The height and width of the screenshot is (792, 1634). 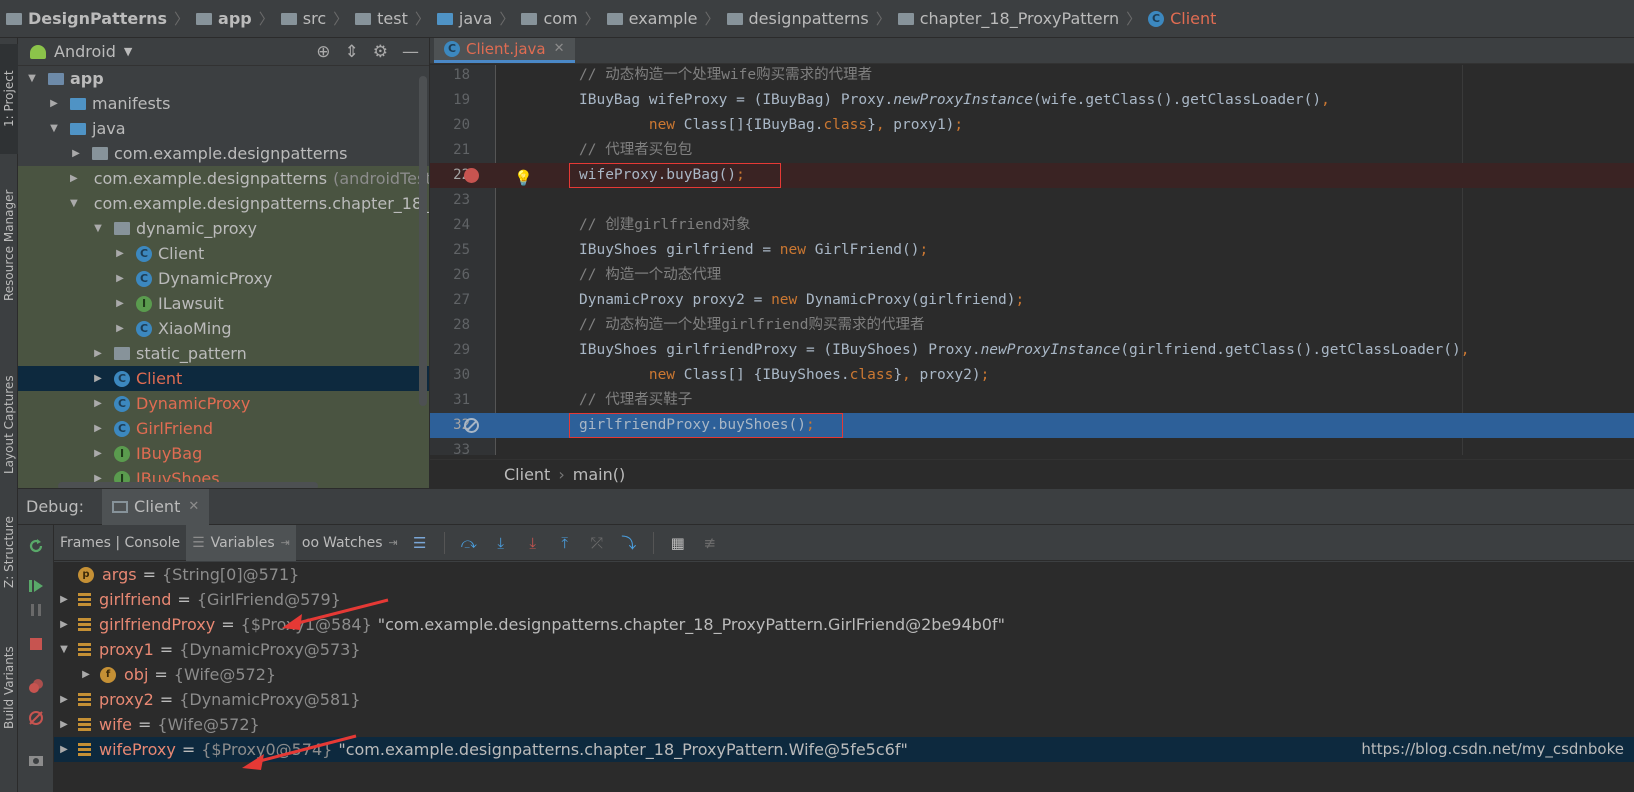 What do you see at coordinates (1032, 225) in the screenshot?
I see `code-line: 24 // 创建girlfriend对象` at bounding box center [1032, 225].